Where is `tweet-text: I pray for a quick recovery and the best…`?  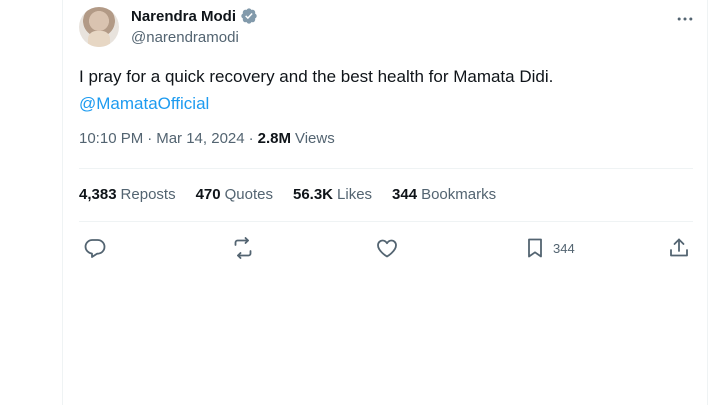 tweet-text: I pray for a quick recovery and the best… is located at coordinates (384, 90).